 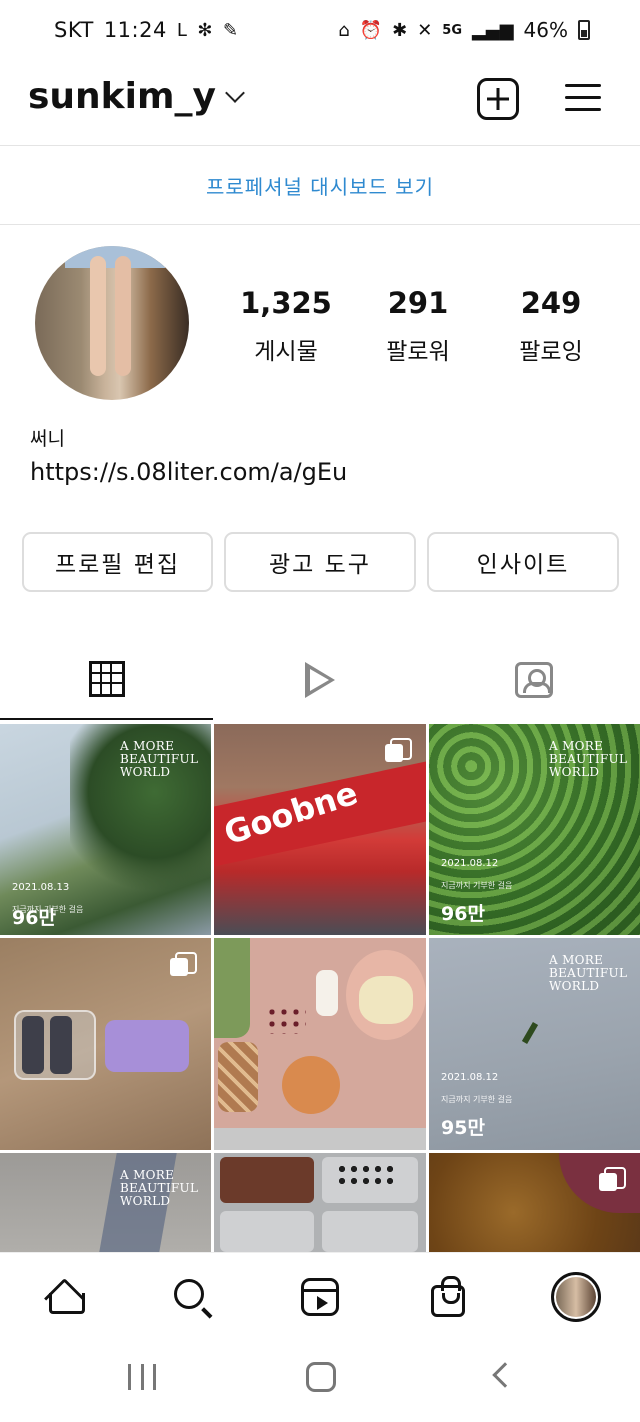 What do you see at coordinates (205, 30) in the screenshot?
I see `pinwheel-icon: ✻` at bounding box center [205, 30].